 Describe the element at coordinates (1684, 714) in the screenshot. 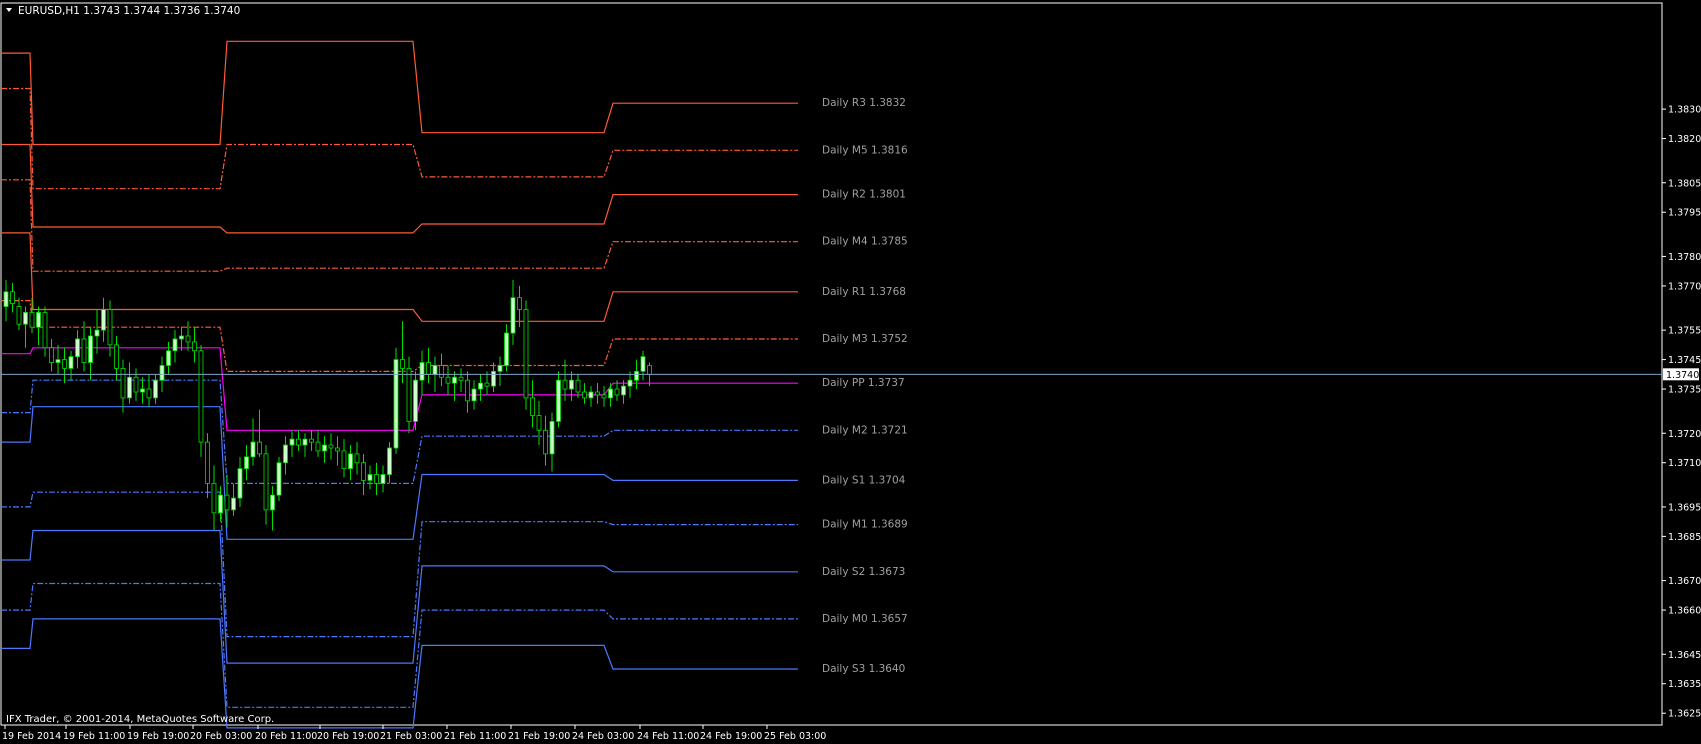

I see `y-tick-label: 1.3625` at that location.